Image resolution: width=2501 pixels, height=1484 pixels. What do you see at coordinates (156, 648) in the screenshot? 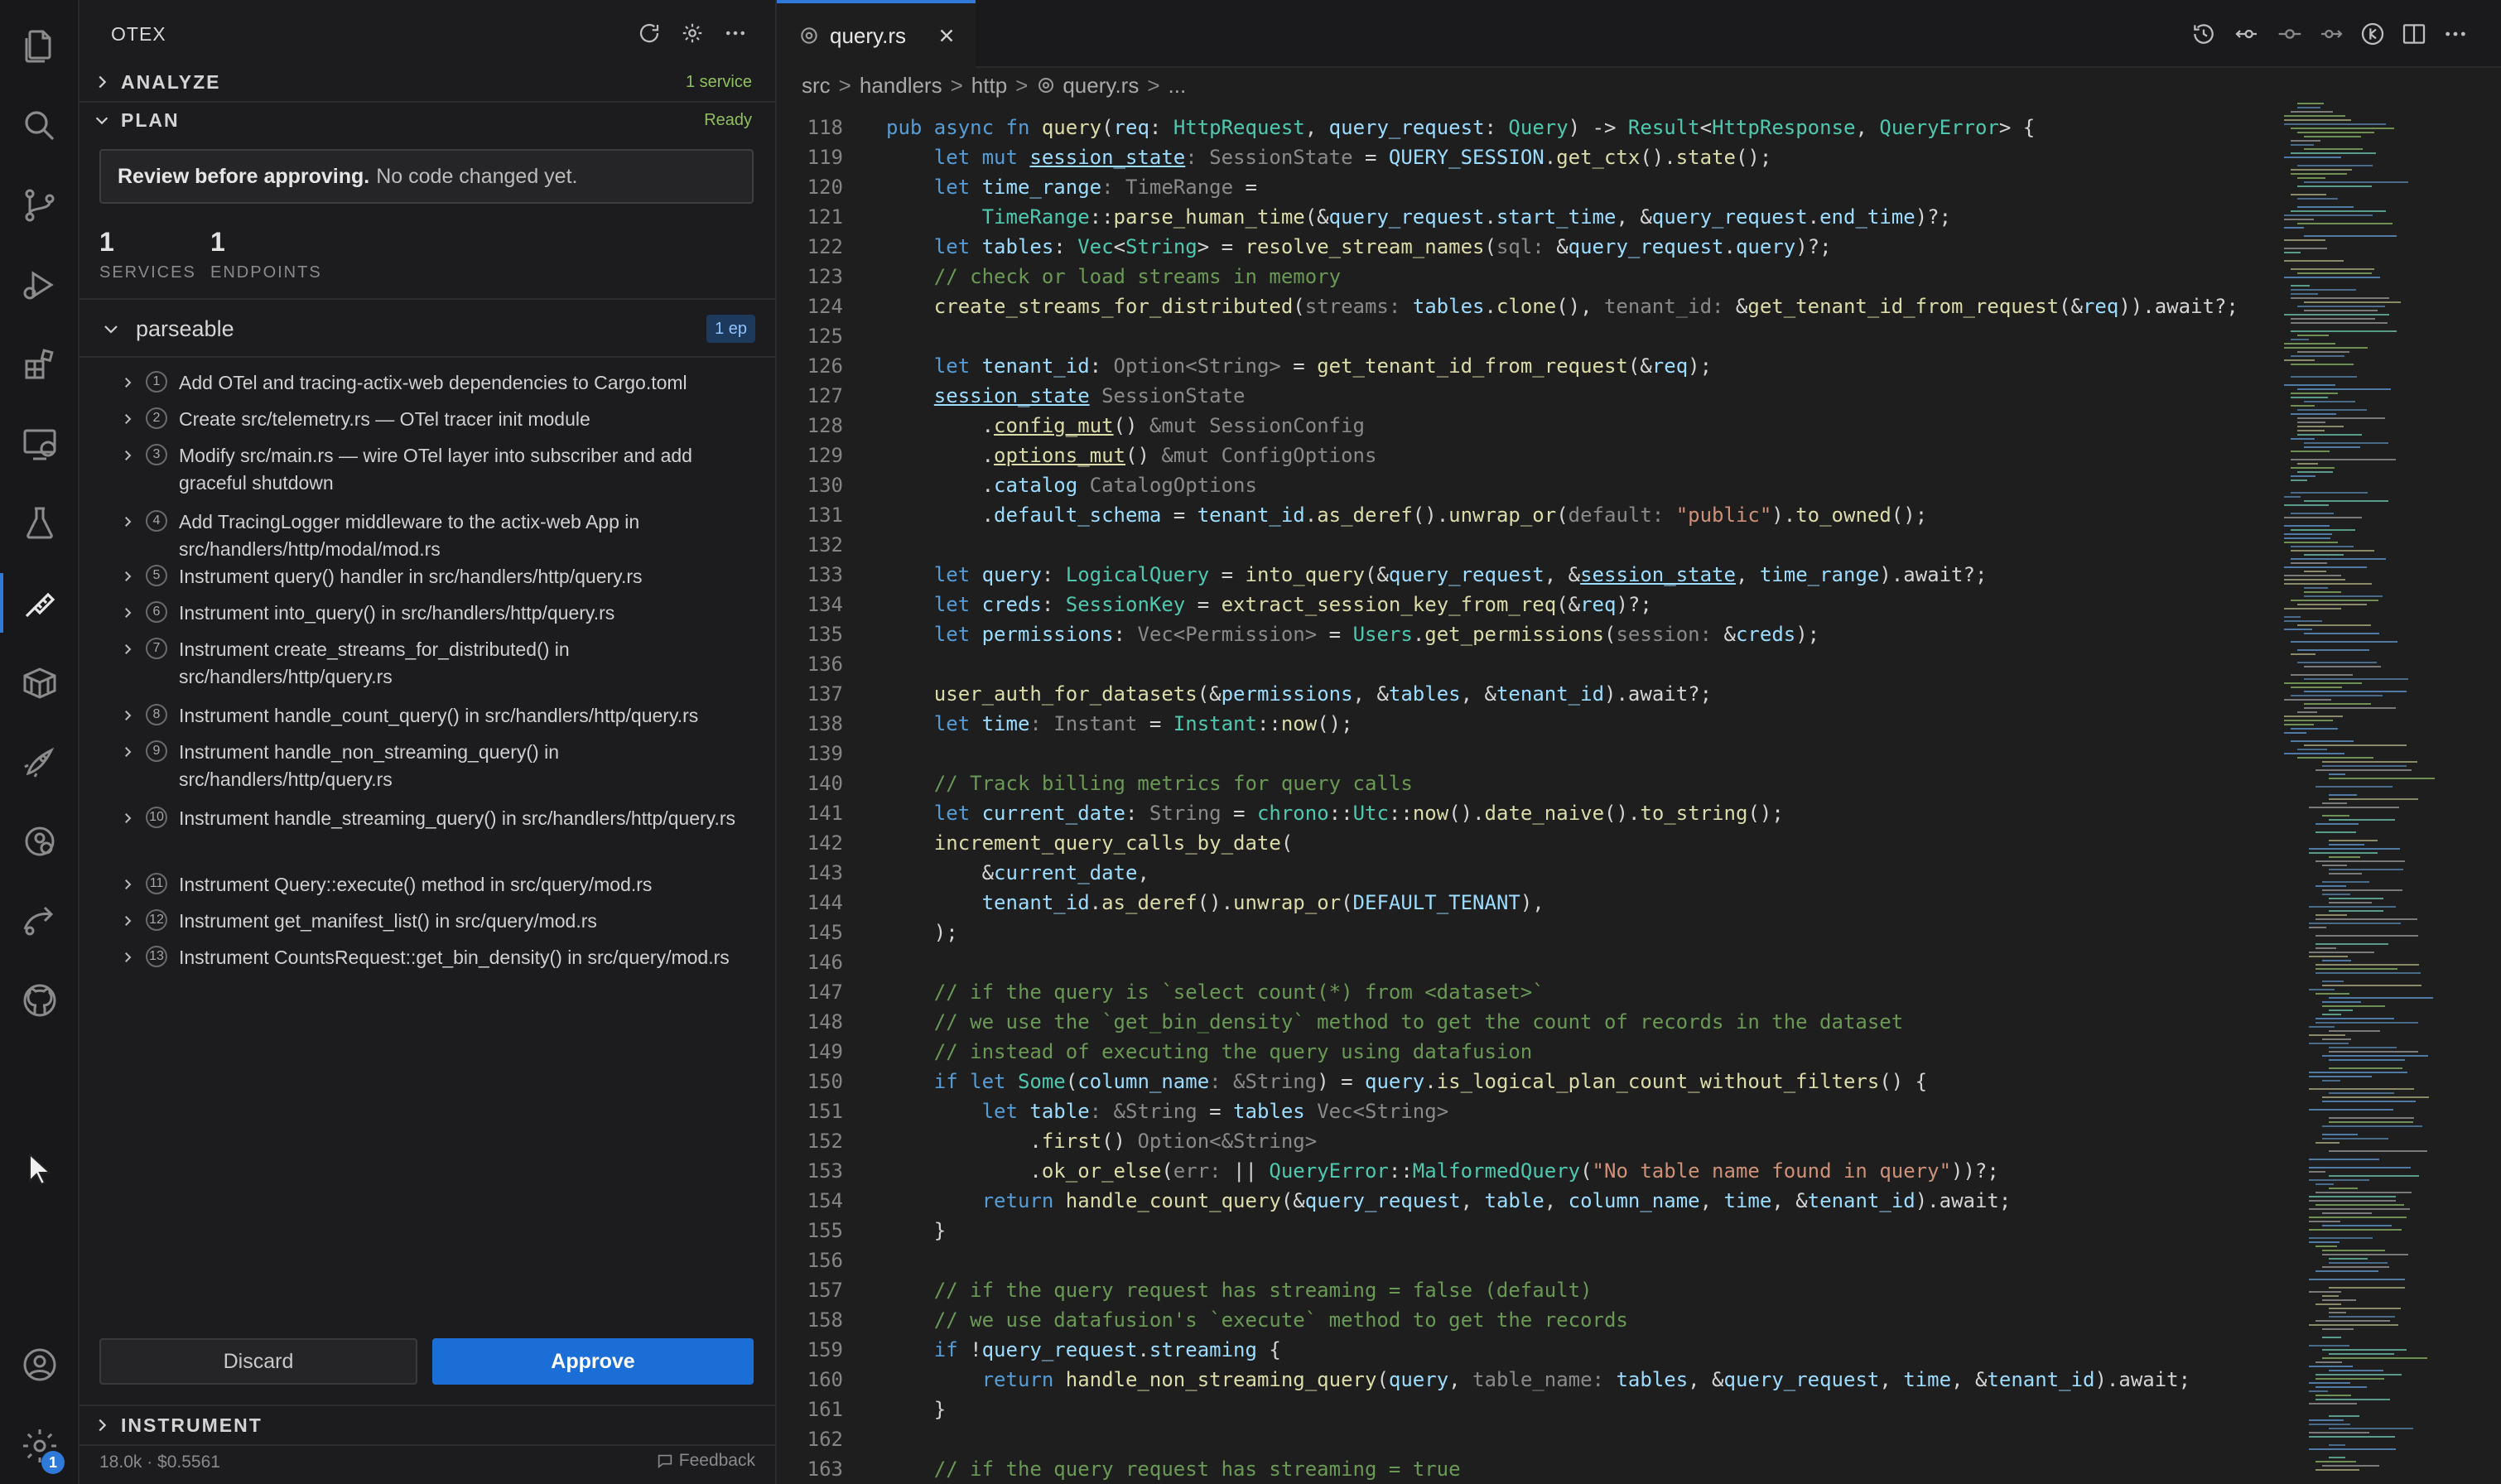
I see `step-number: 7` at bounding box center [156, 648].